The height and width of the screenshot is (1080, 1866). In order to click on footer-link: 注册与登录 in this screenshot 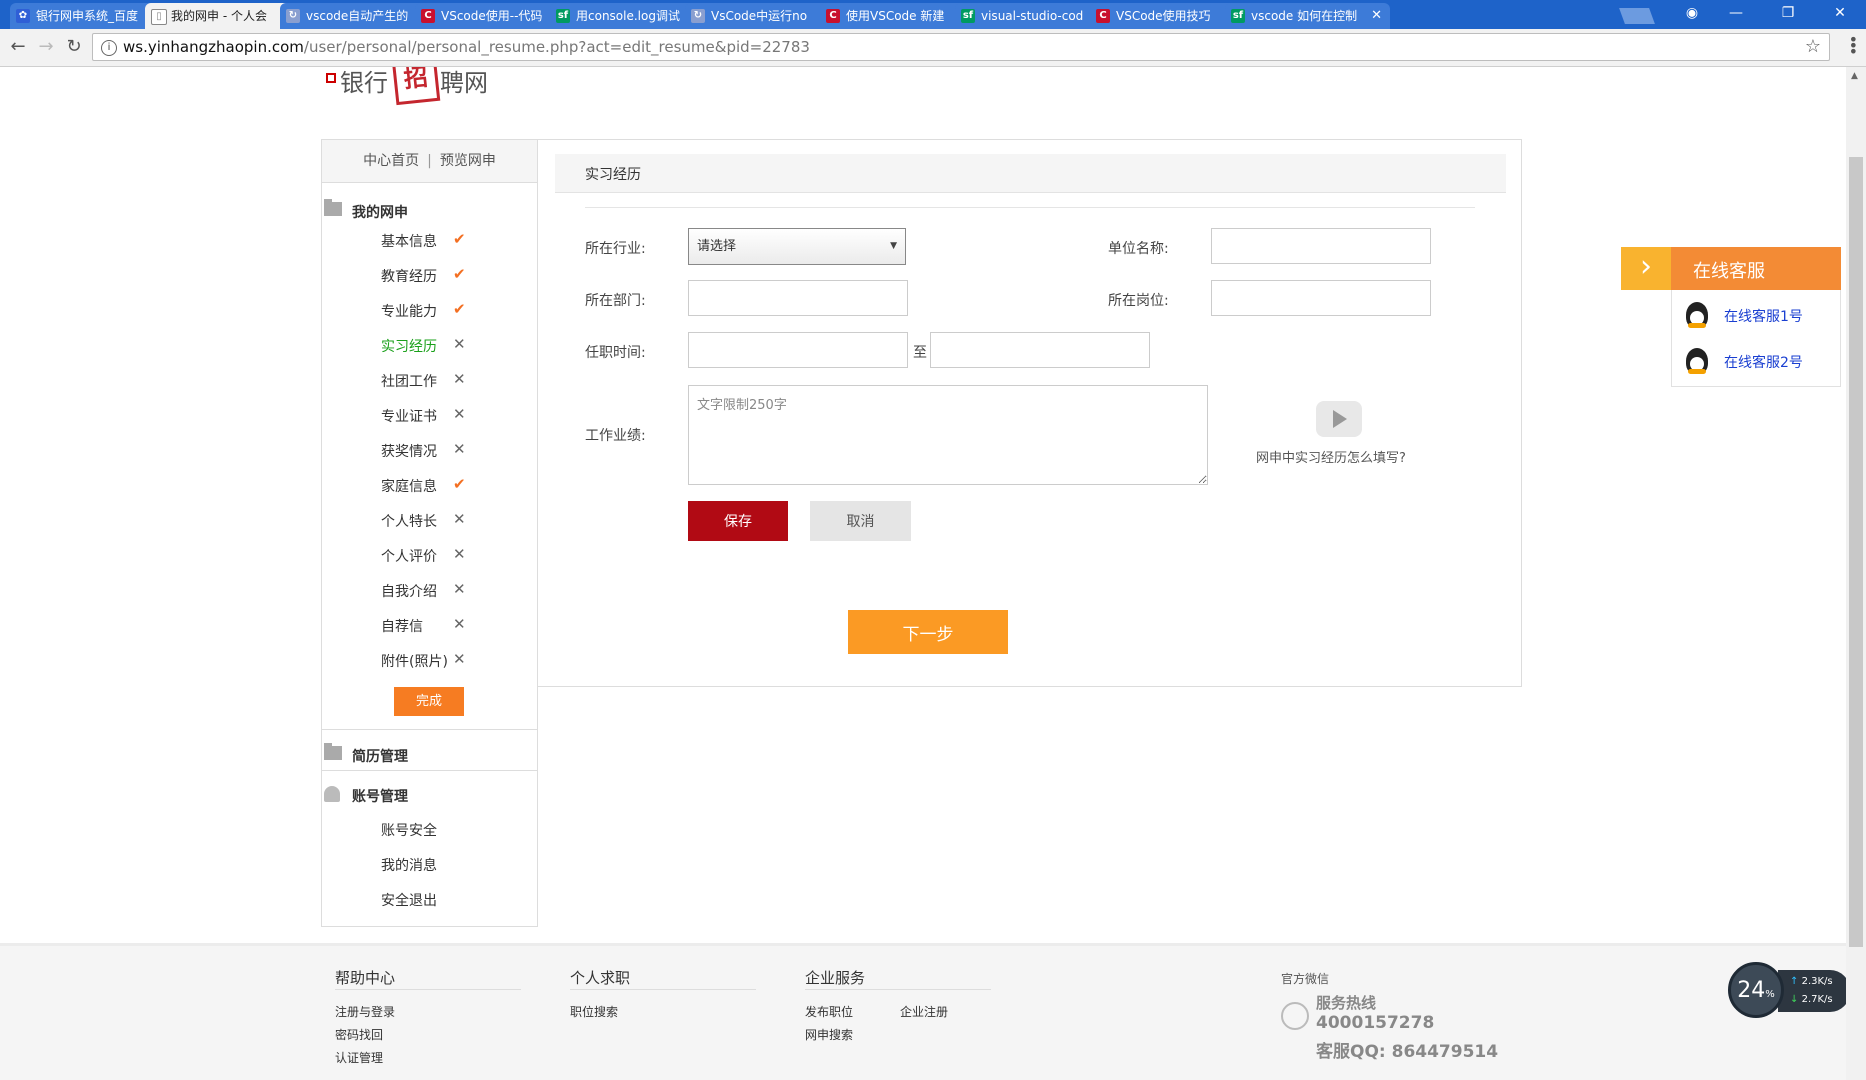, I will do `click(365, 1011)`.